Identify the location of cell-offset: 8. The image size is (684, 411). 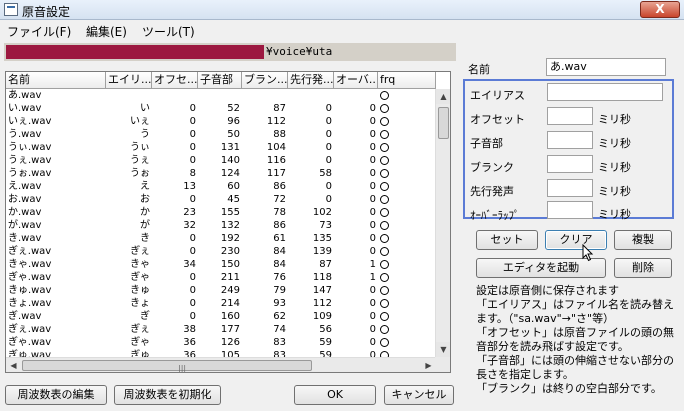
(192, 173).